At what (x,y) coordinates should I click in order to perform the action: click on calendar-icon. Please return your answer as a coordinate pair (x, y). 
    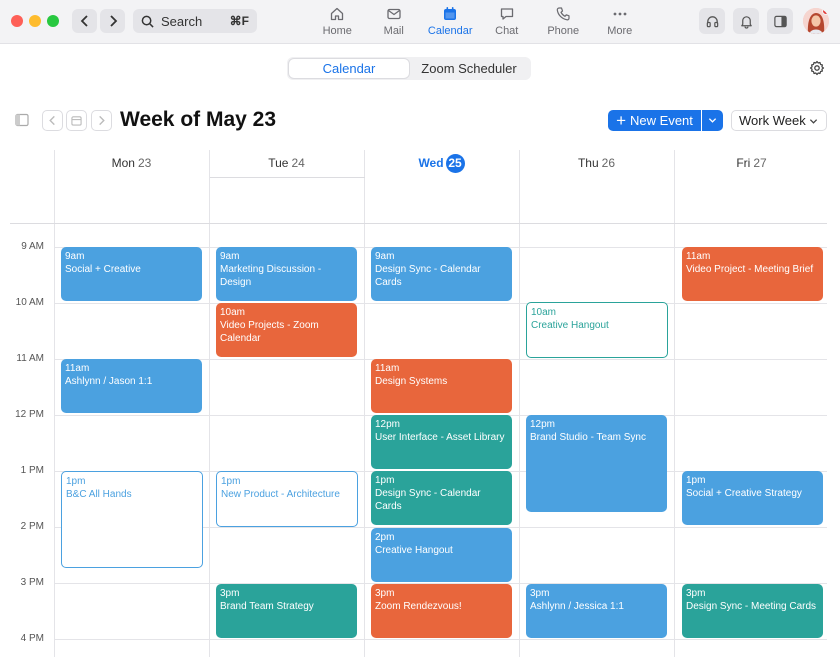
    Looking at the image, I should click on (76, 121).